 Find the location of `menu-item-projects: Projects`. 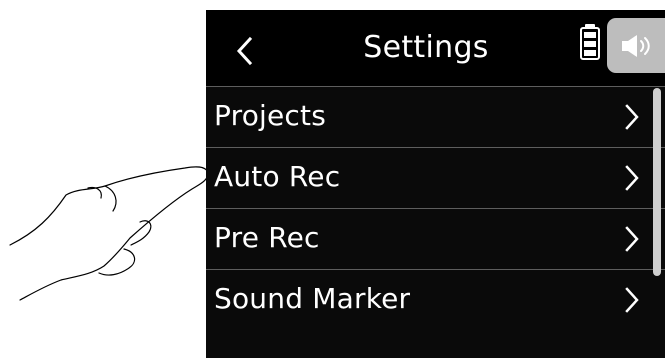

menu-item-projects: Projects is located at coordinates (435, 116).